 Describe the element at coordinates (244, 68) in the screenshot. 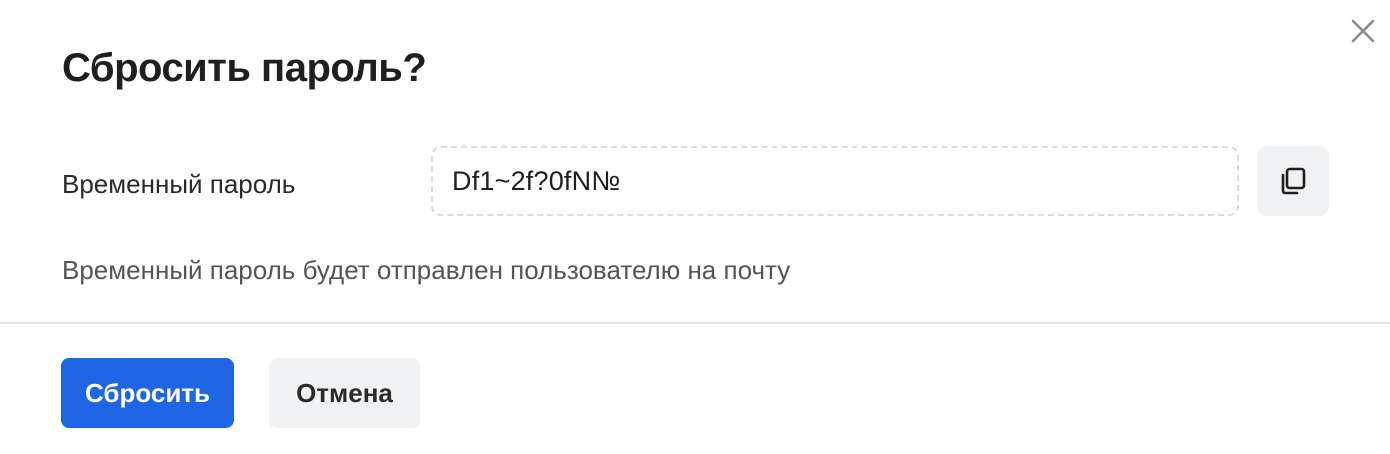

I see `dialog-title: Сбросить пароль?` at that location.